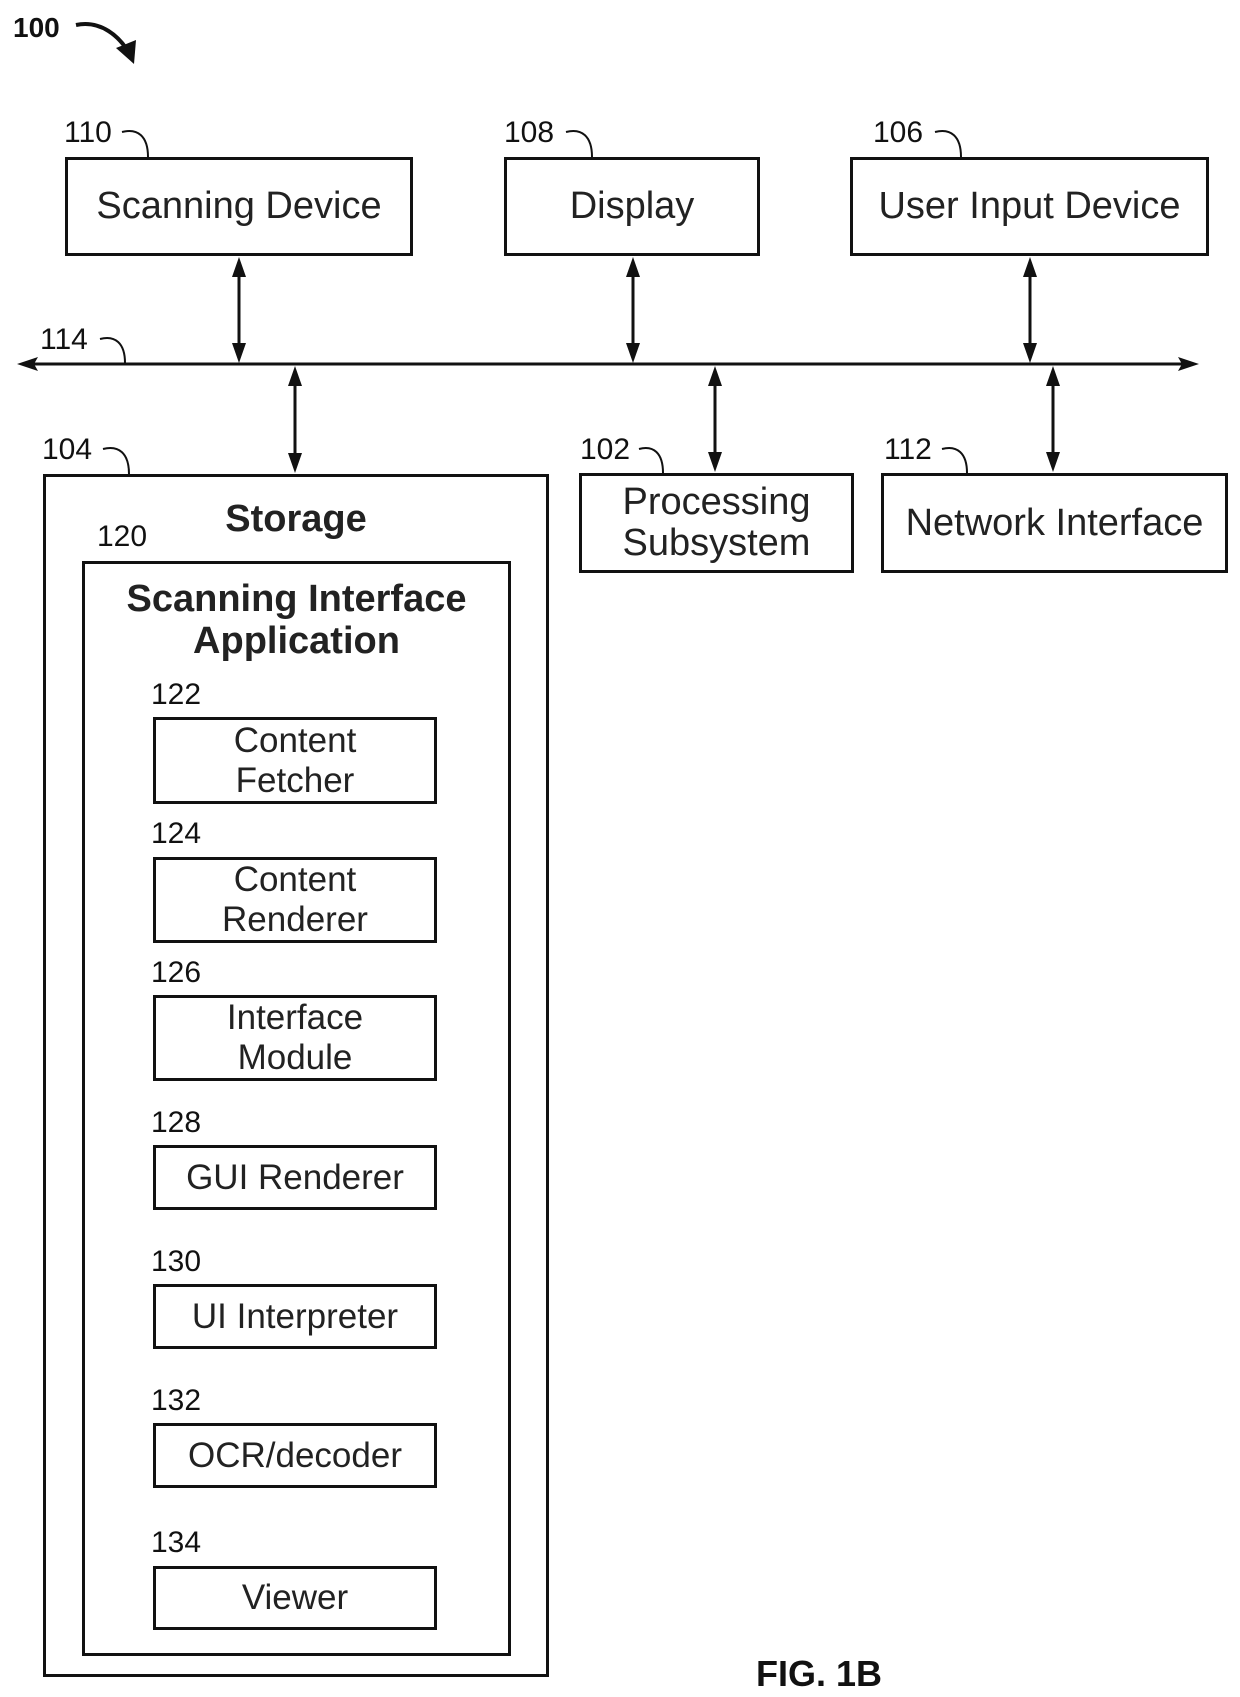  What do you see at coordinates (296, 599) in the screenshot?
I see `application-title-line-1: Scanning Interface` at bounding box center [296, 599].